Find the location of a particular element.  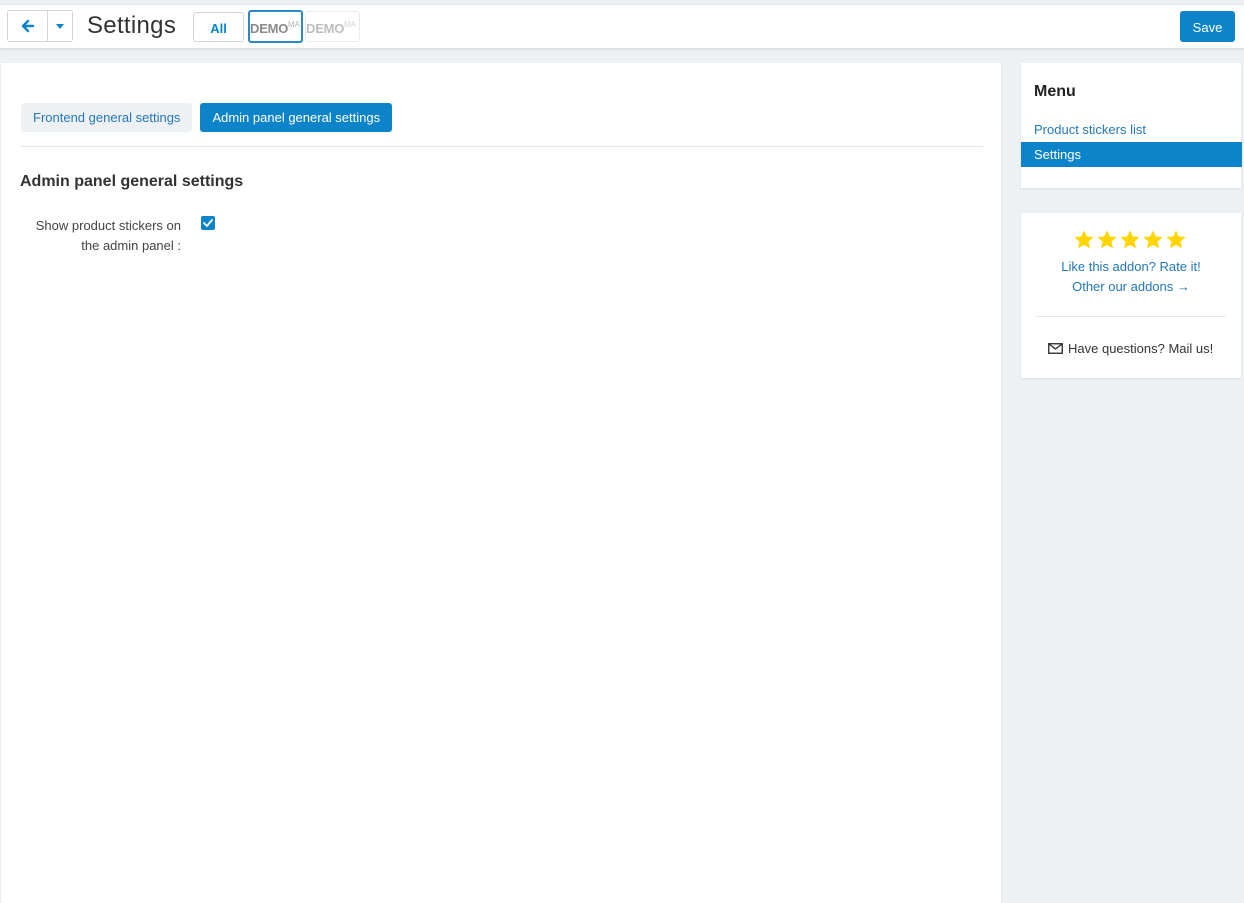

arrow-left-icon is located at coordinates (27, 26).